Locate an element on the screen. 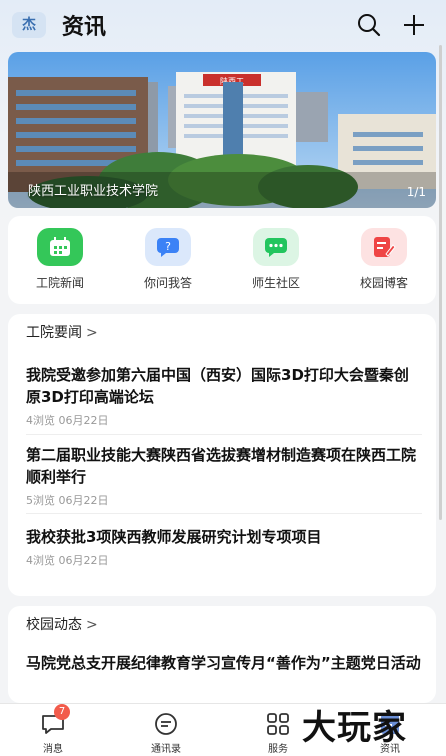 This screenshot has height=756, width=446. banner-caption: 陕西工业职业技术学院 is located at coordinates (93, 191).